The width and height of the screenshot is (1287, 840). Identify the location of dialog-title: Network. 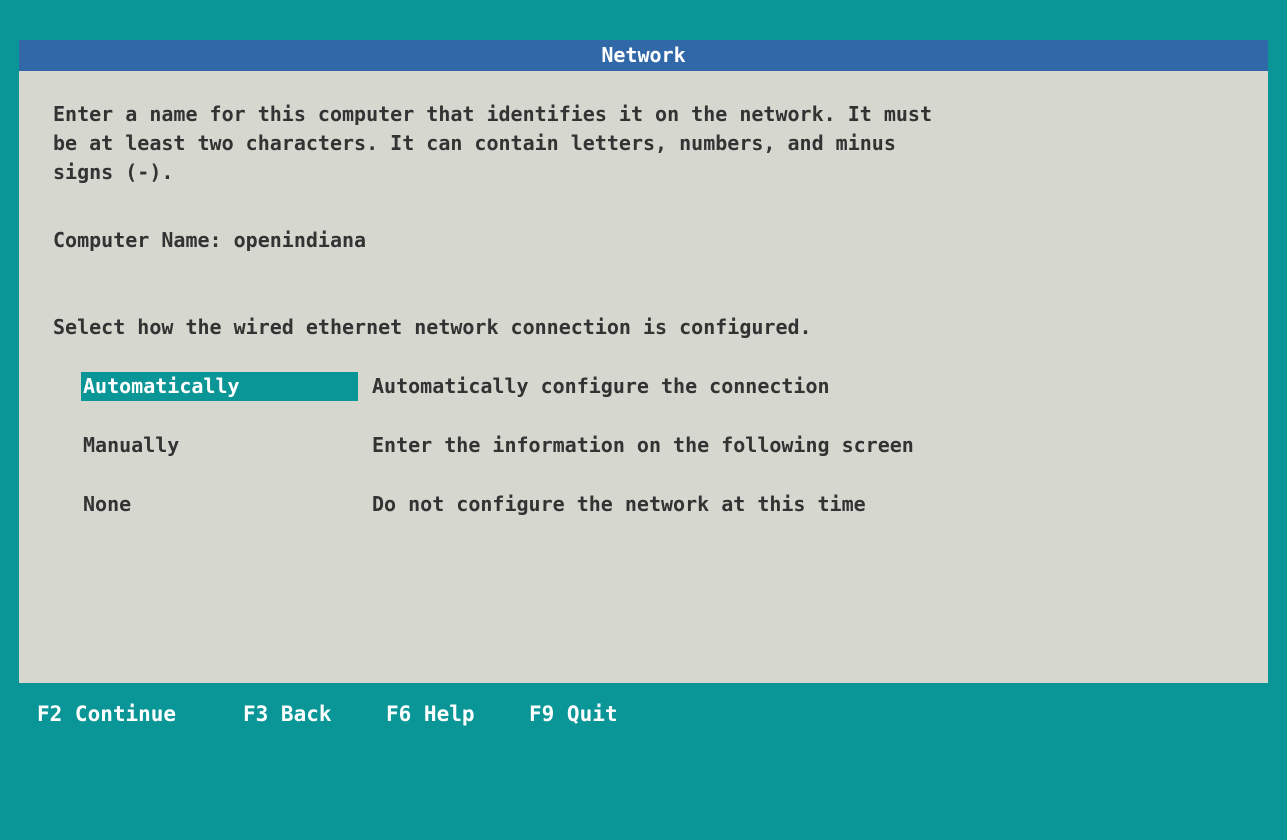
(643, 55).